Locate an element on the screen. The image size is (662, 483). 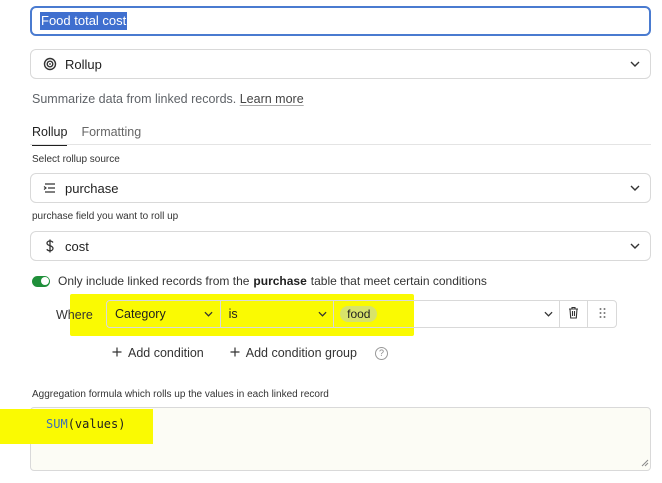
add-condition-row: Add condition Add condition group ? is located at coordinates (250, 353).